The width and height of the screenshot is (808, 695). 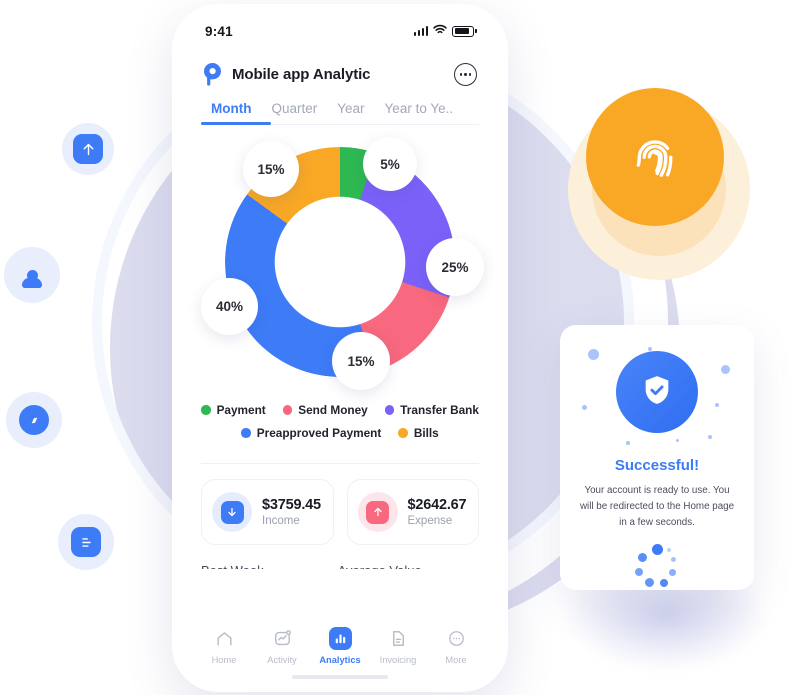 I want to click on legend-item-payment: Payment, so click(x=233, y=410).